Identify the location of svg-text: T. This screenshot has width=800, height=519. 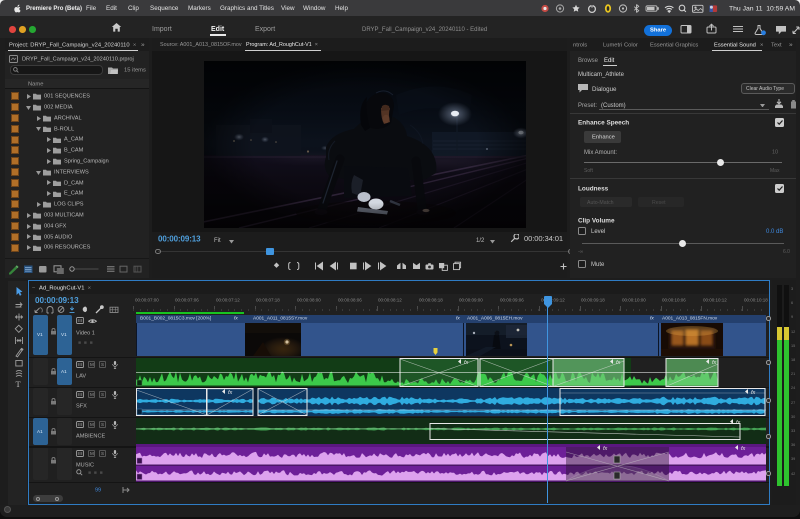
(19, 383).